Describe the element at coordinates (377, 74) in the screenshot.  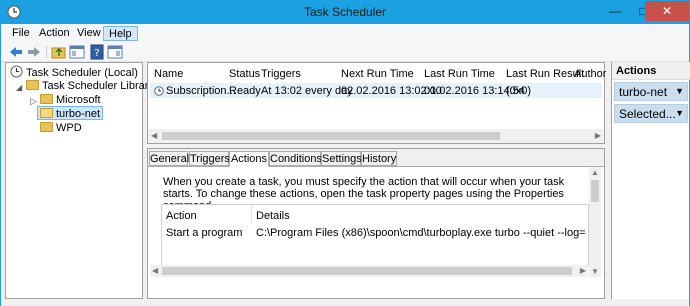
I see `column-header-next-run: Next Run Time` at that location.